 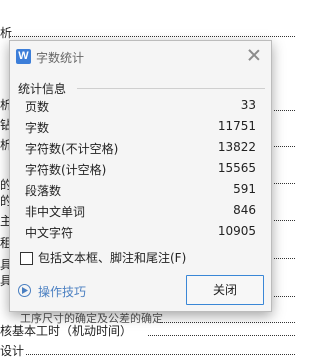 I want to click on stat-label: 非中文单词, so click(x=55, y=212).